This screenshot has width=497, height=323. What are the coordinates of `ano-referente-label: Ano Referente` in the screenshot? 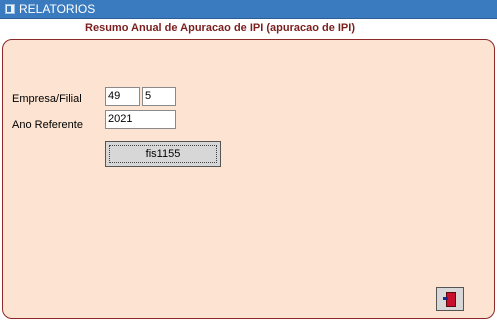 It's located at (47, 125).